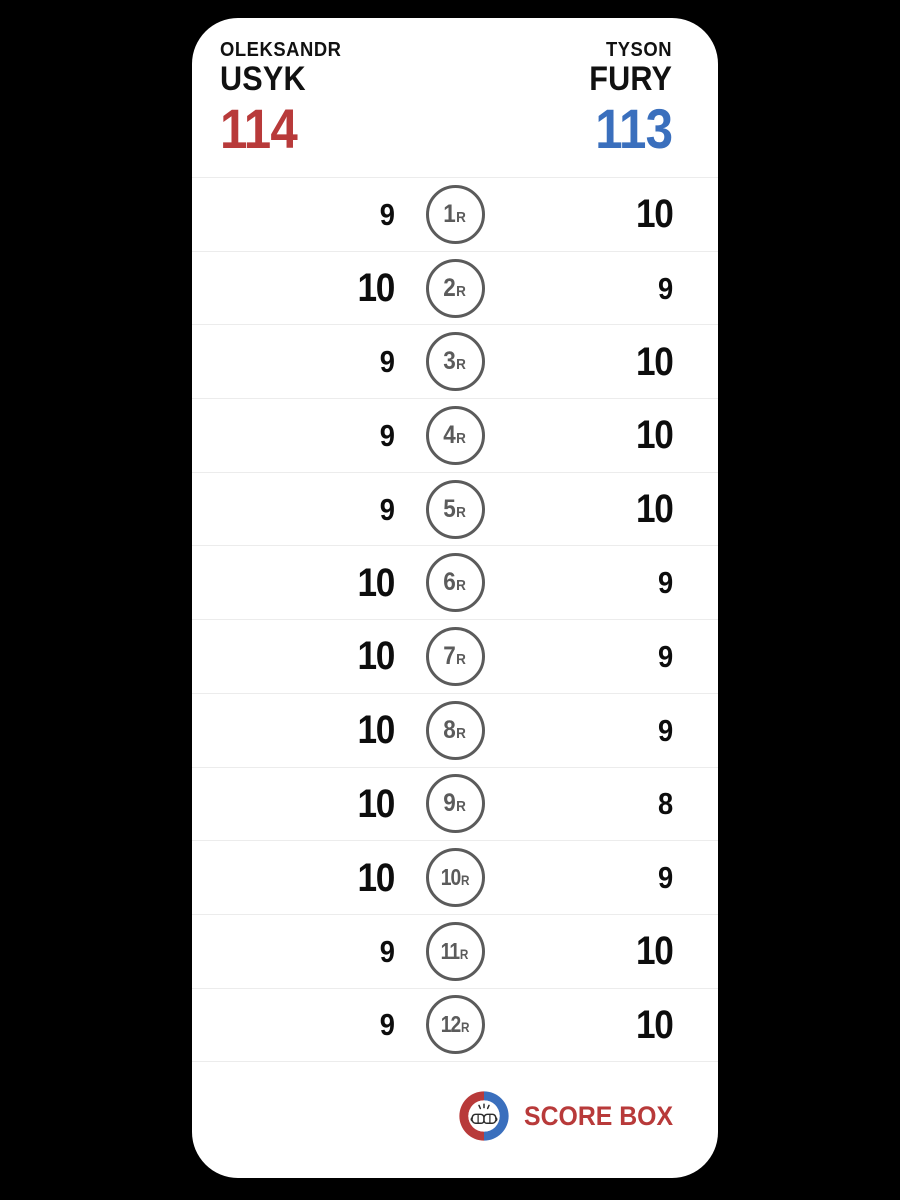 This screenshot has width=900, height=1200. I want to click on round-row: 10 7 R 9, so click(455, 656).